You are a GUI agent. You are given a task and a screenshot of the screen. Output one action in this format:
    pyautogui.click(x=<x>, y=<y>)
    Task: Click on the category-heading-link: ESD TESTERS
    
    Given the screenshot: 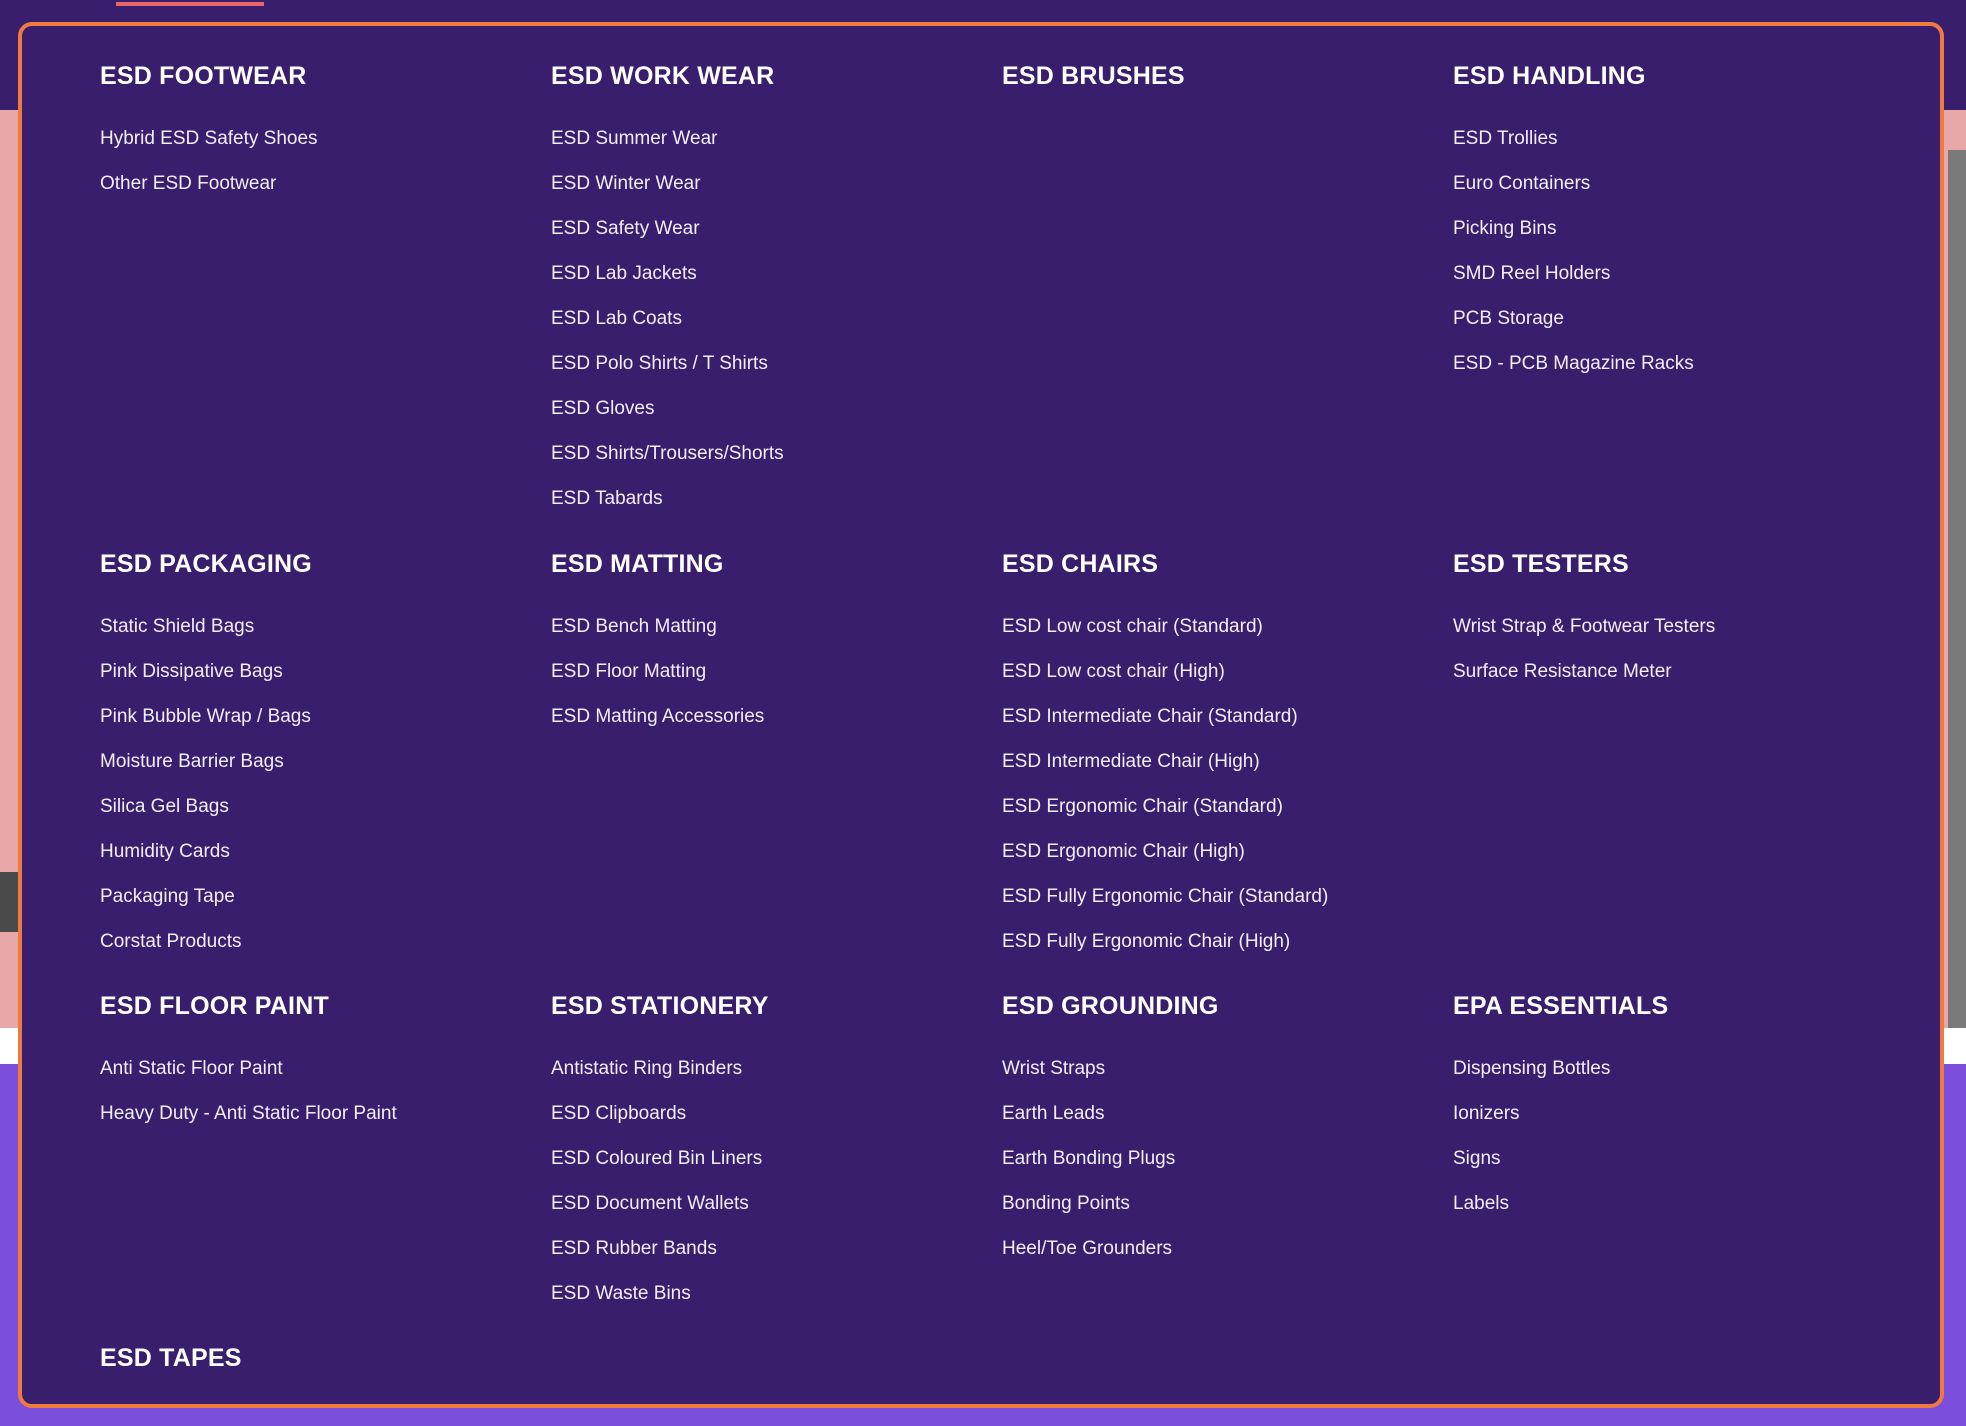 What is the action you would take?
    pyautogui.click(x=1678, y=564)
    